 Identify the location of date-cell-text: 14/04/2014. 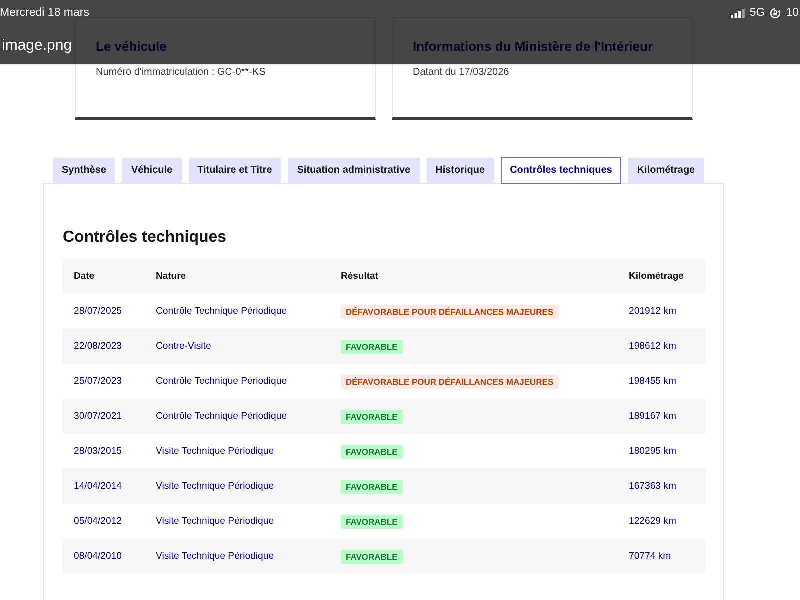
(98, 486).